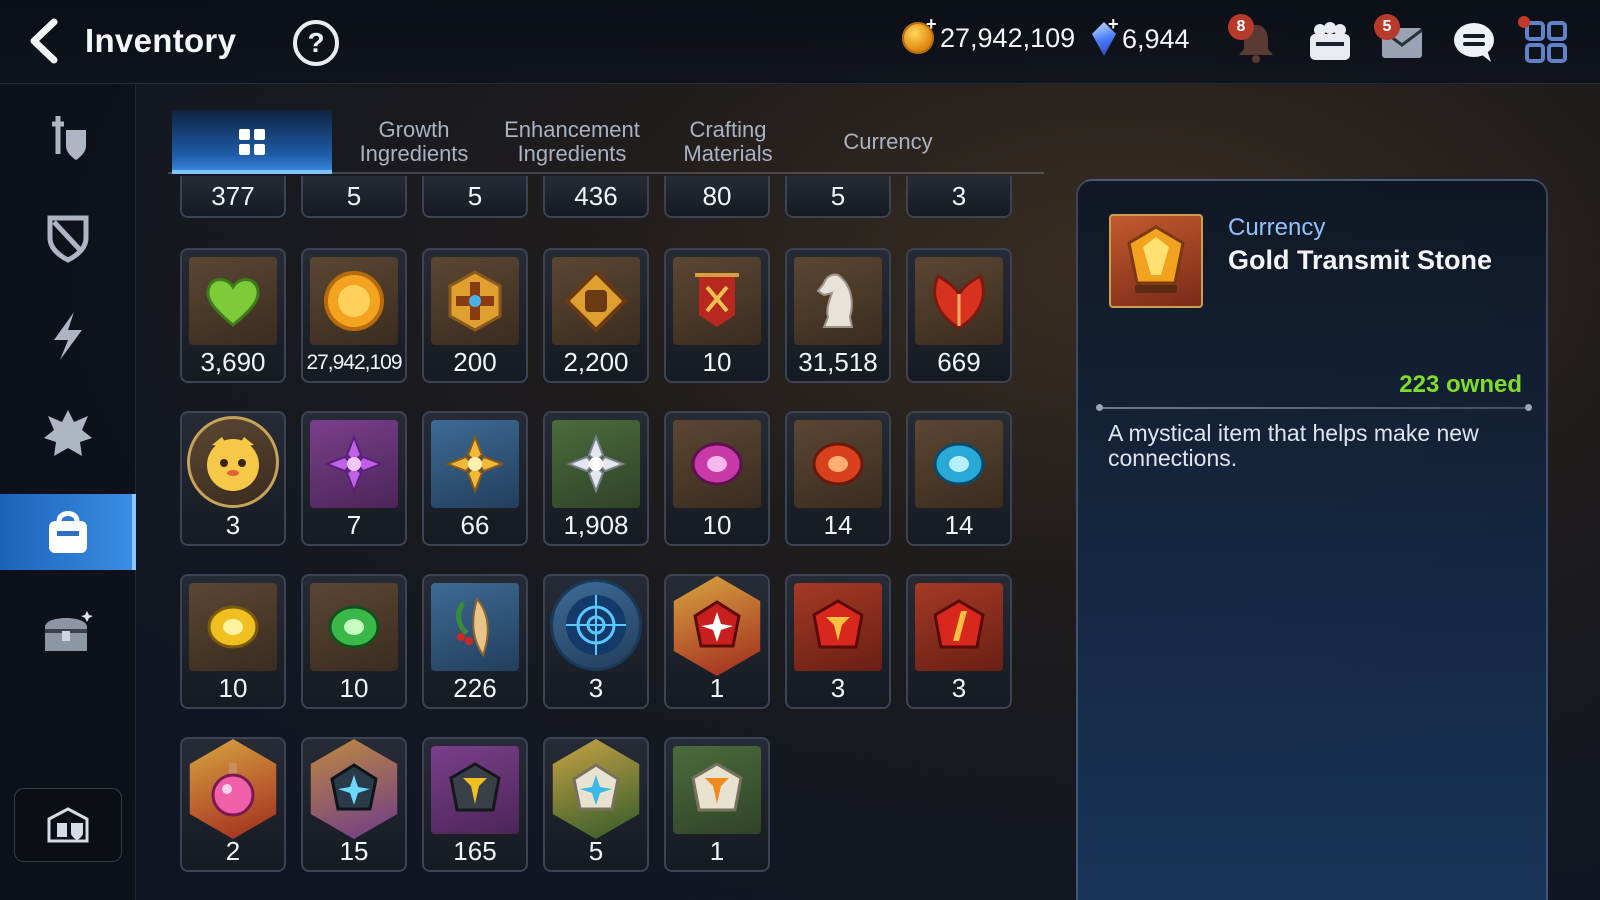 This screenshot has width=1600, height=900. I want to click on item-name: Gold Transmit Stone, so click(1360, 260).